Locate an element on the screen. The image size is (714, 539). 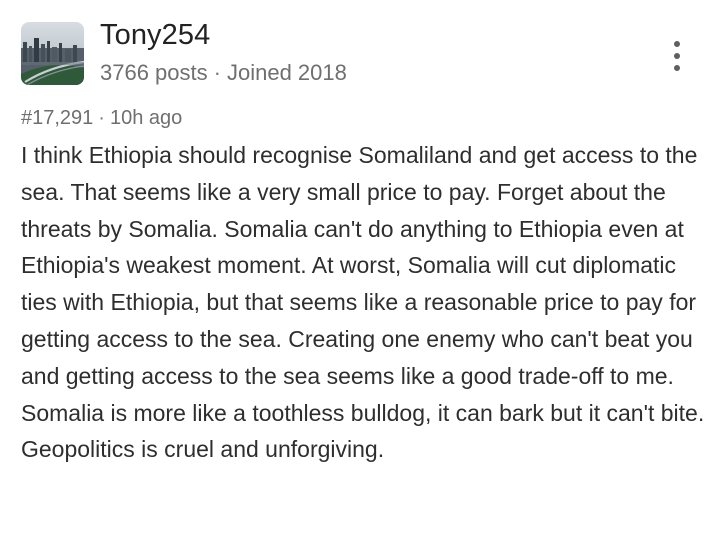
post-meta: #17,291 · 10h ago is located at coordinates (101, 118).